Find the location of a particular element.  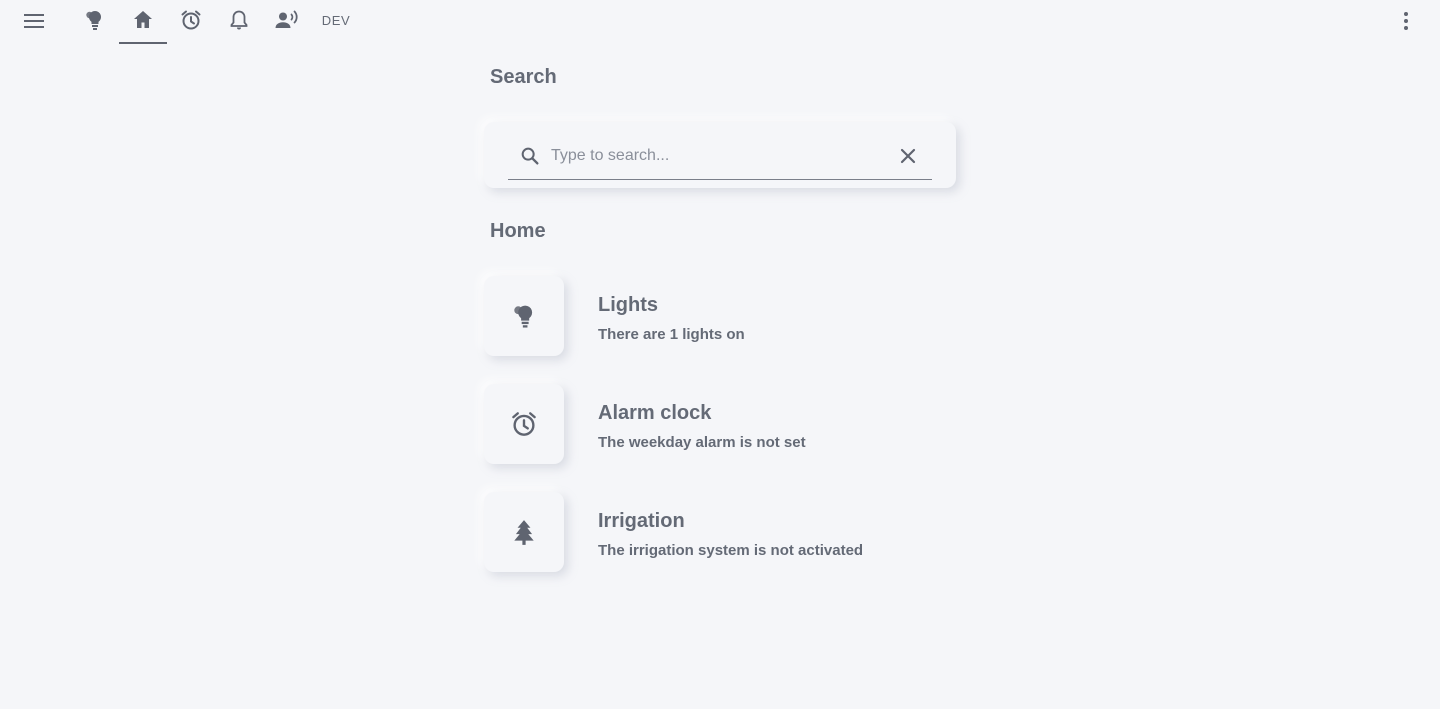

tab-dev-label: DEV is located at coordinates (336, 20).